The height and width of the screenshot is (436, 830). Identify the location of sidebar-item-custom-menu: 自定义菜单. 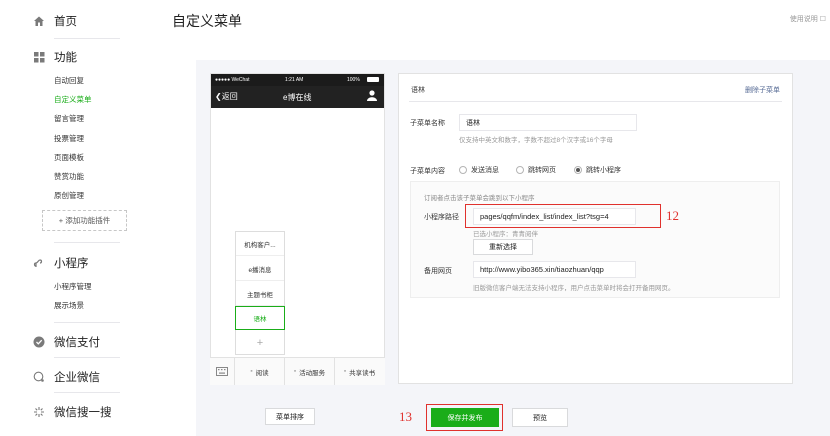
(73, 99).